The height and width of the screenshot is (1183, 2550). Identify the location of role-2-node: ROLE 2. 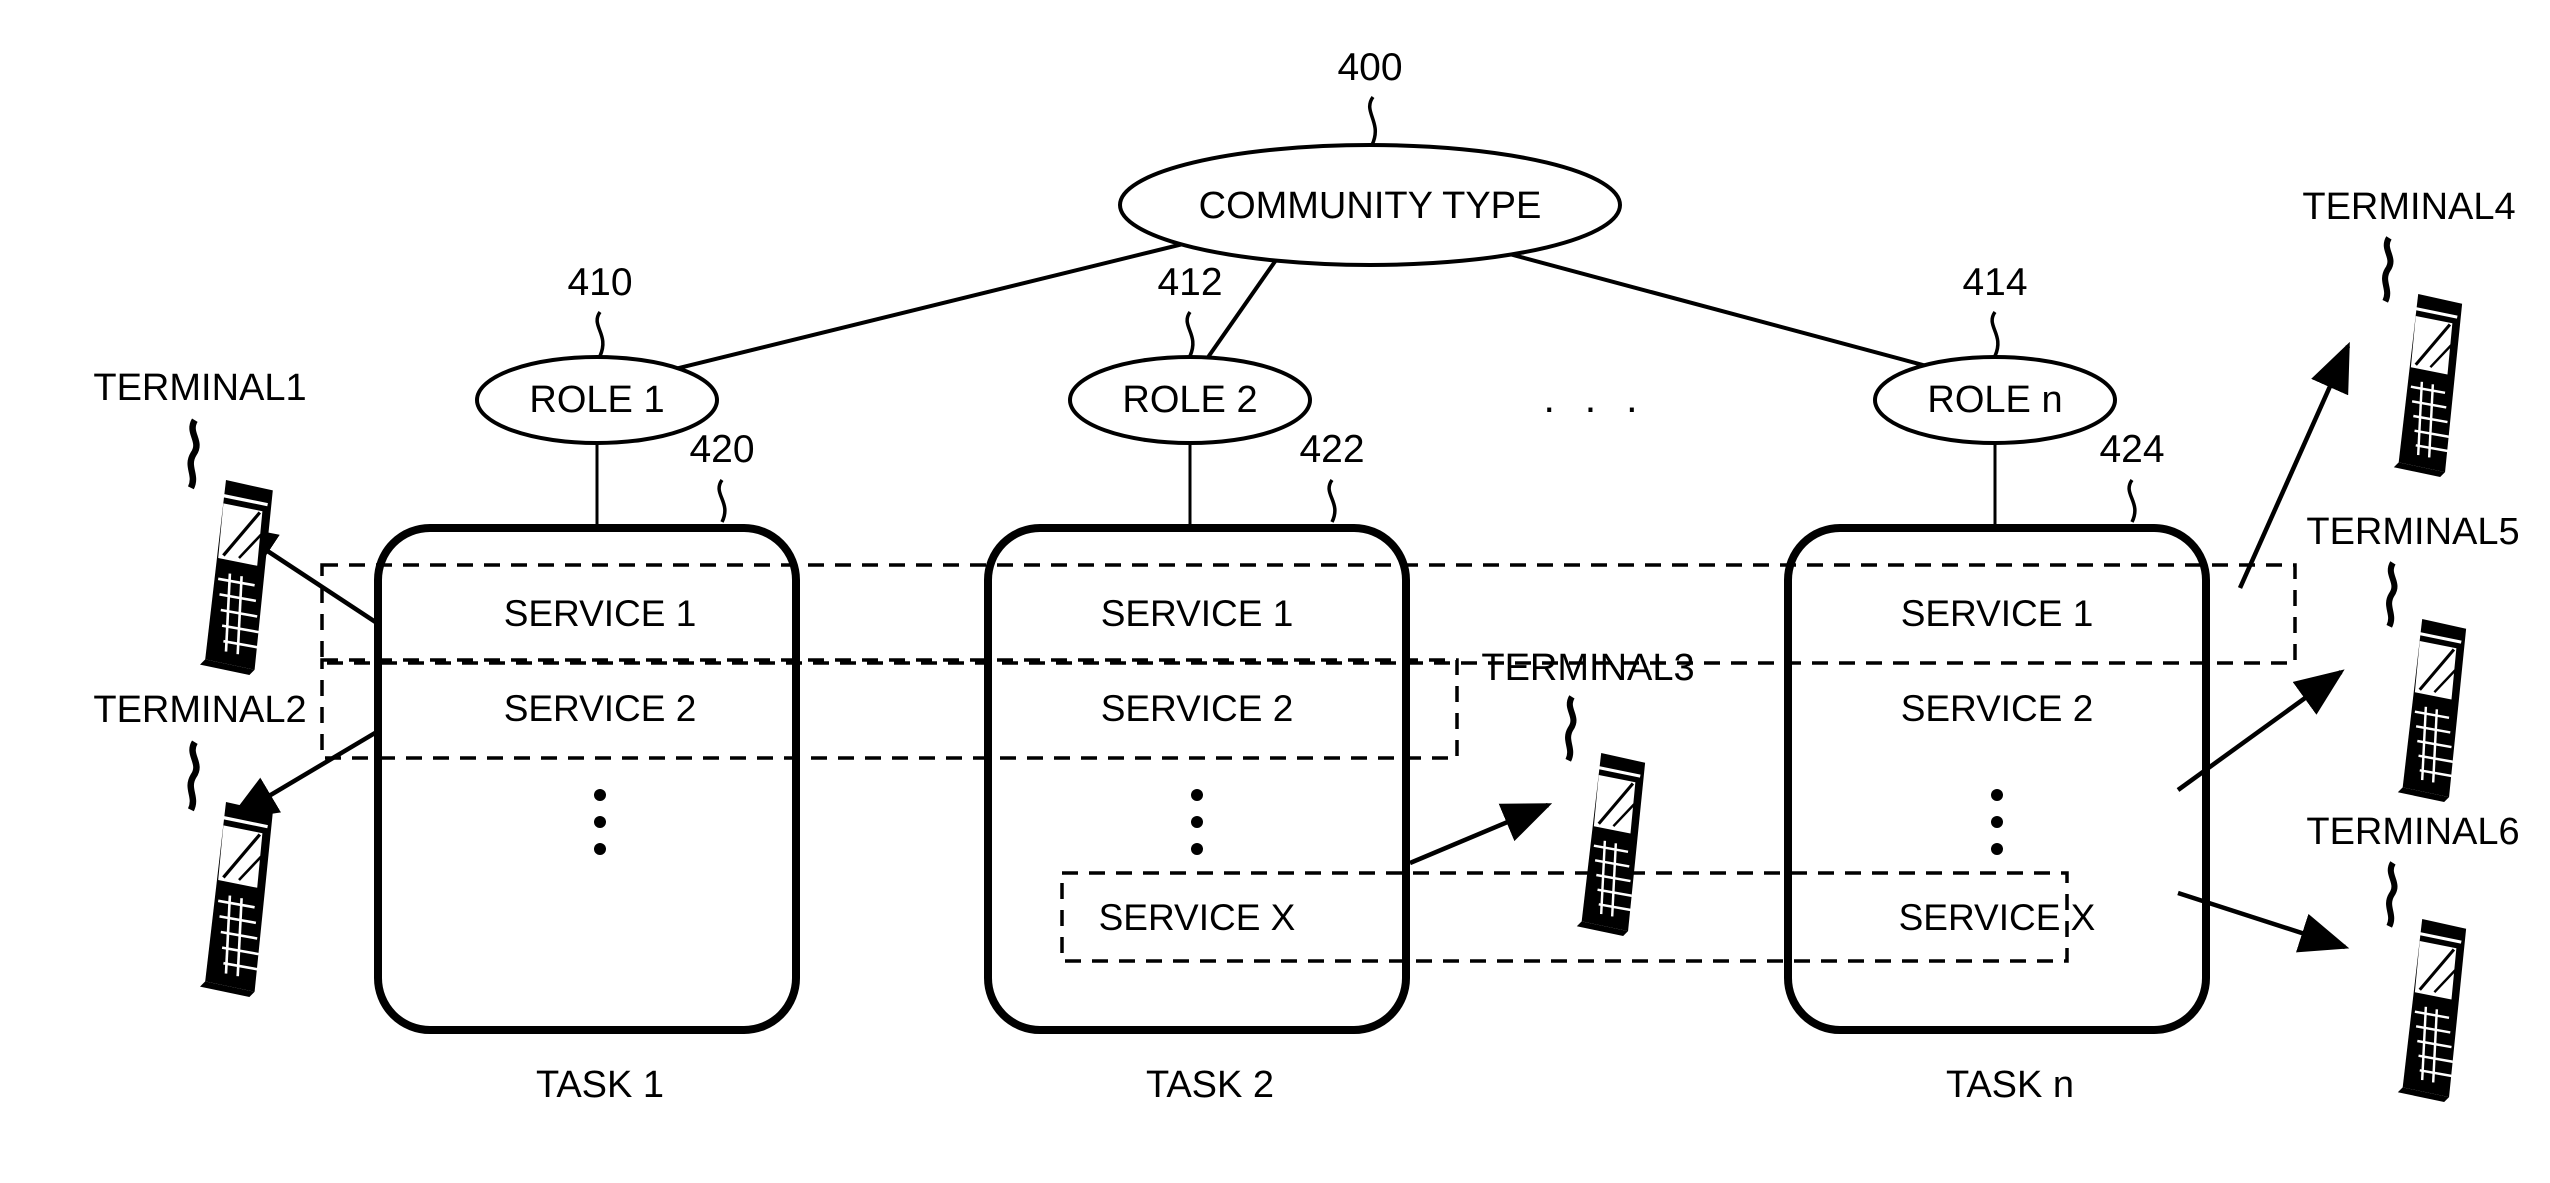
(1190, 400).